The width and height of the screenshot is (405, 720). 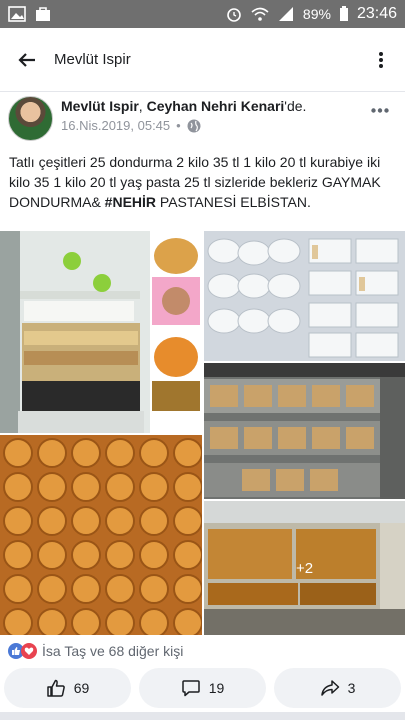 What do you see at coordinates (115, 125) in the screenshot?
I see `post-date: 16.Nis.2019, 05:45` at bounding box center [115, 125].